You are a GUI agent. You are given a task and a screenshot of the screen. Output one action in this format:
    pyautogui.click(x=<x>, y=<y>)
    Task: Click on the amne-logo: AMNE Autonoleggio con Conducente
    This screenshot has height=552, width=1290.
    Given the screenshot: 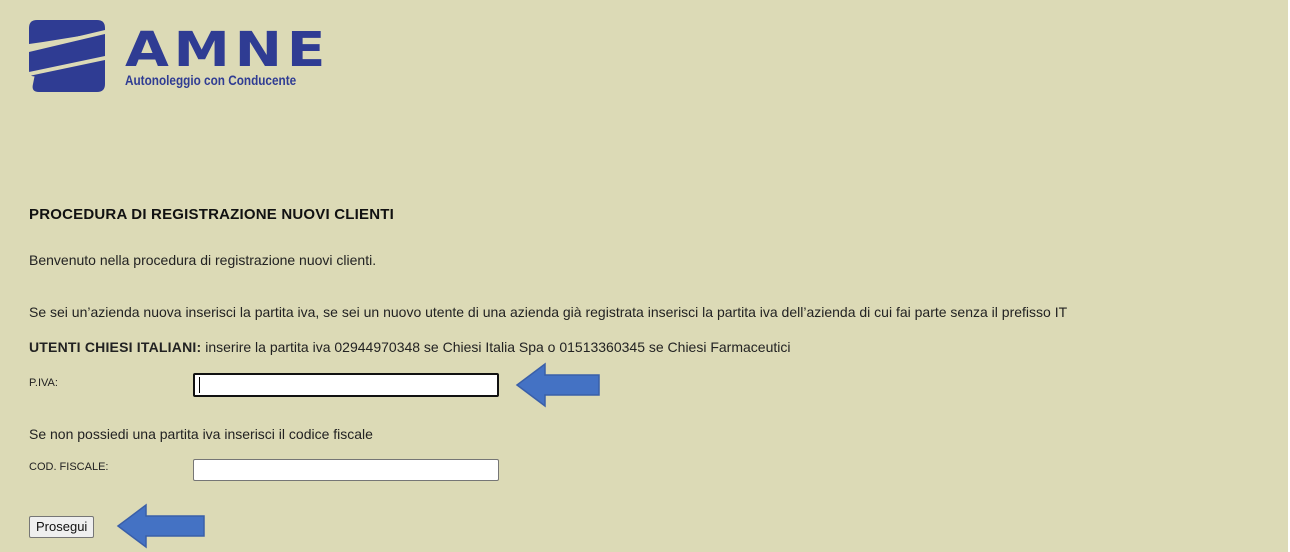 What is the action you would take?
    pyautogui.click(x=179, y=57)
    